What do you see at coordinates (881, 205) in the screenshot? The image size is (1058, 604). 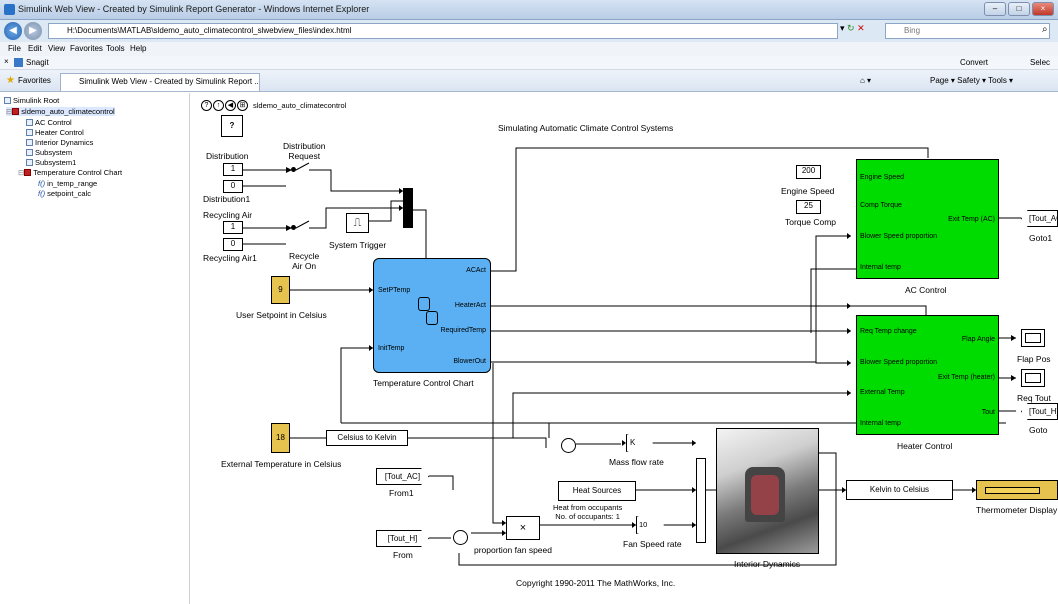 I see `port-comp-torque: Comp Torque` at bounding box center [881, 205].